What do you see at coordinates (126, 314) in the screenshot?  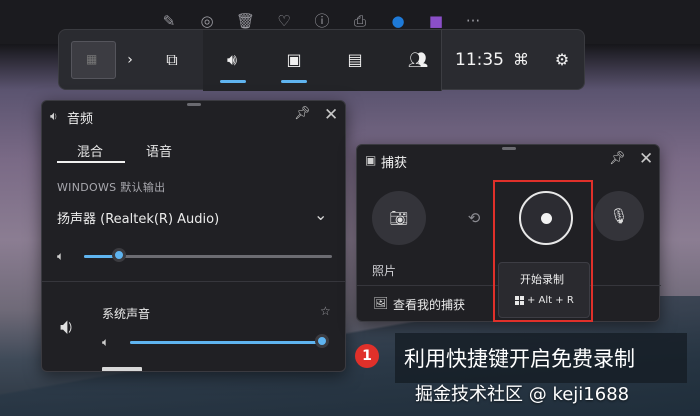 I see `app-name: 系统声音` at bounding box center [126, 314].